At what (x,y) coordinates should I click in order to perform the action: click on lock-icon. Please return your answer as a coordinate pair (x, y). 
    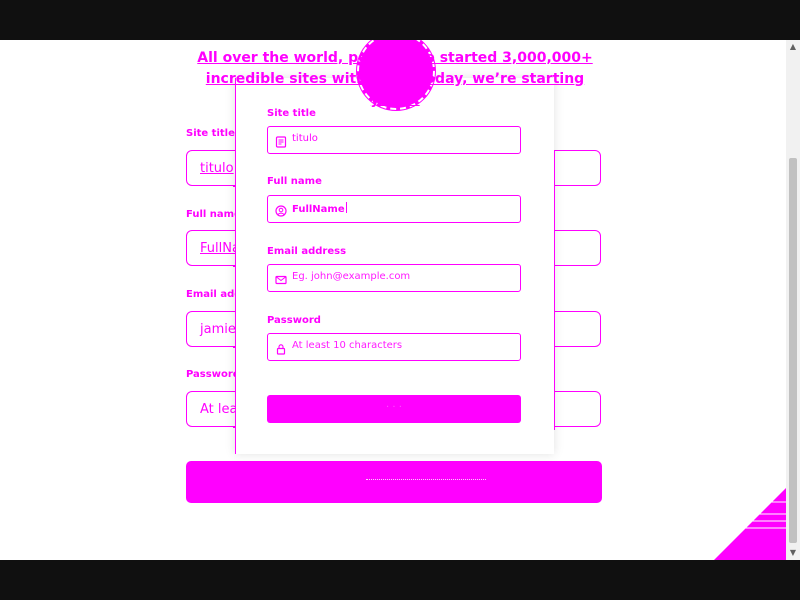
    Looking at the image, I should click on (281, 347).